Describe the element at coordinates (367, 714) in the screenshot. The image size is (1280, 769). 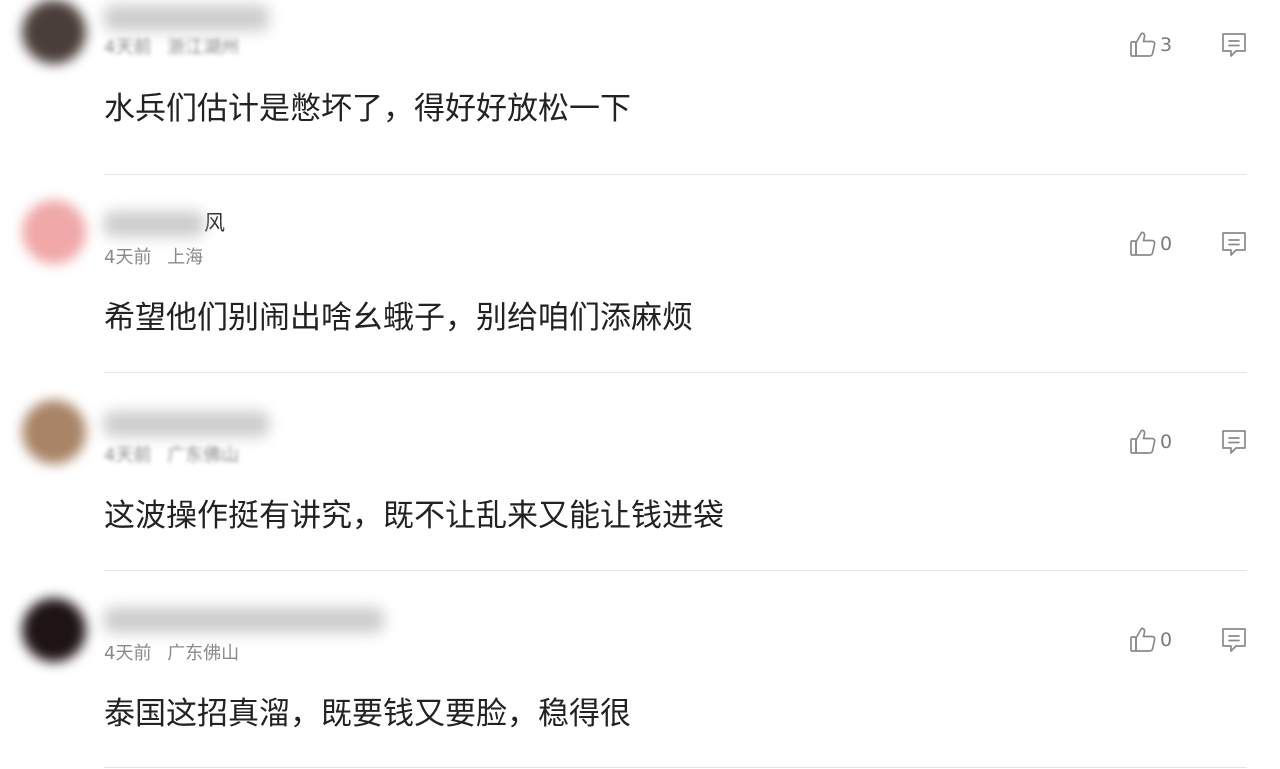
I see `comment-text: 泰国这招真溜，既要钱又要脸，稳得很` at that location.